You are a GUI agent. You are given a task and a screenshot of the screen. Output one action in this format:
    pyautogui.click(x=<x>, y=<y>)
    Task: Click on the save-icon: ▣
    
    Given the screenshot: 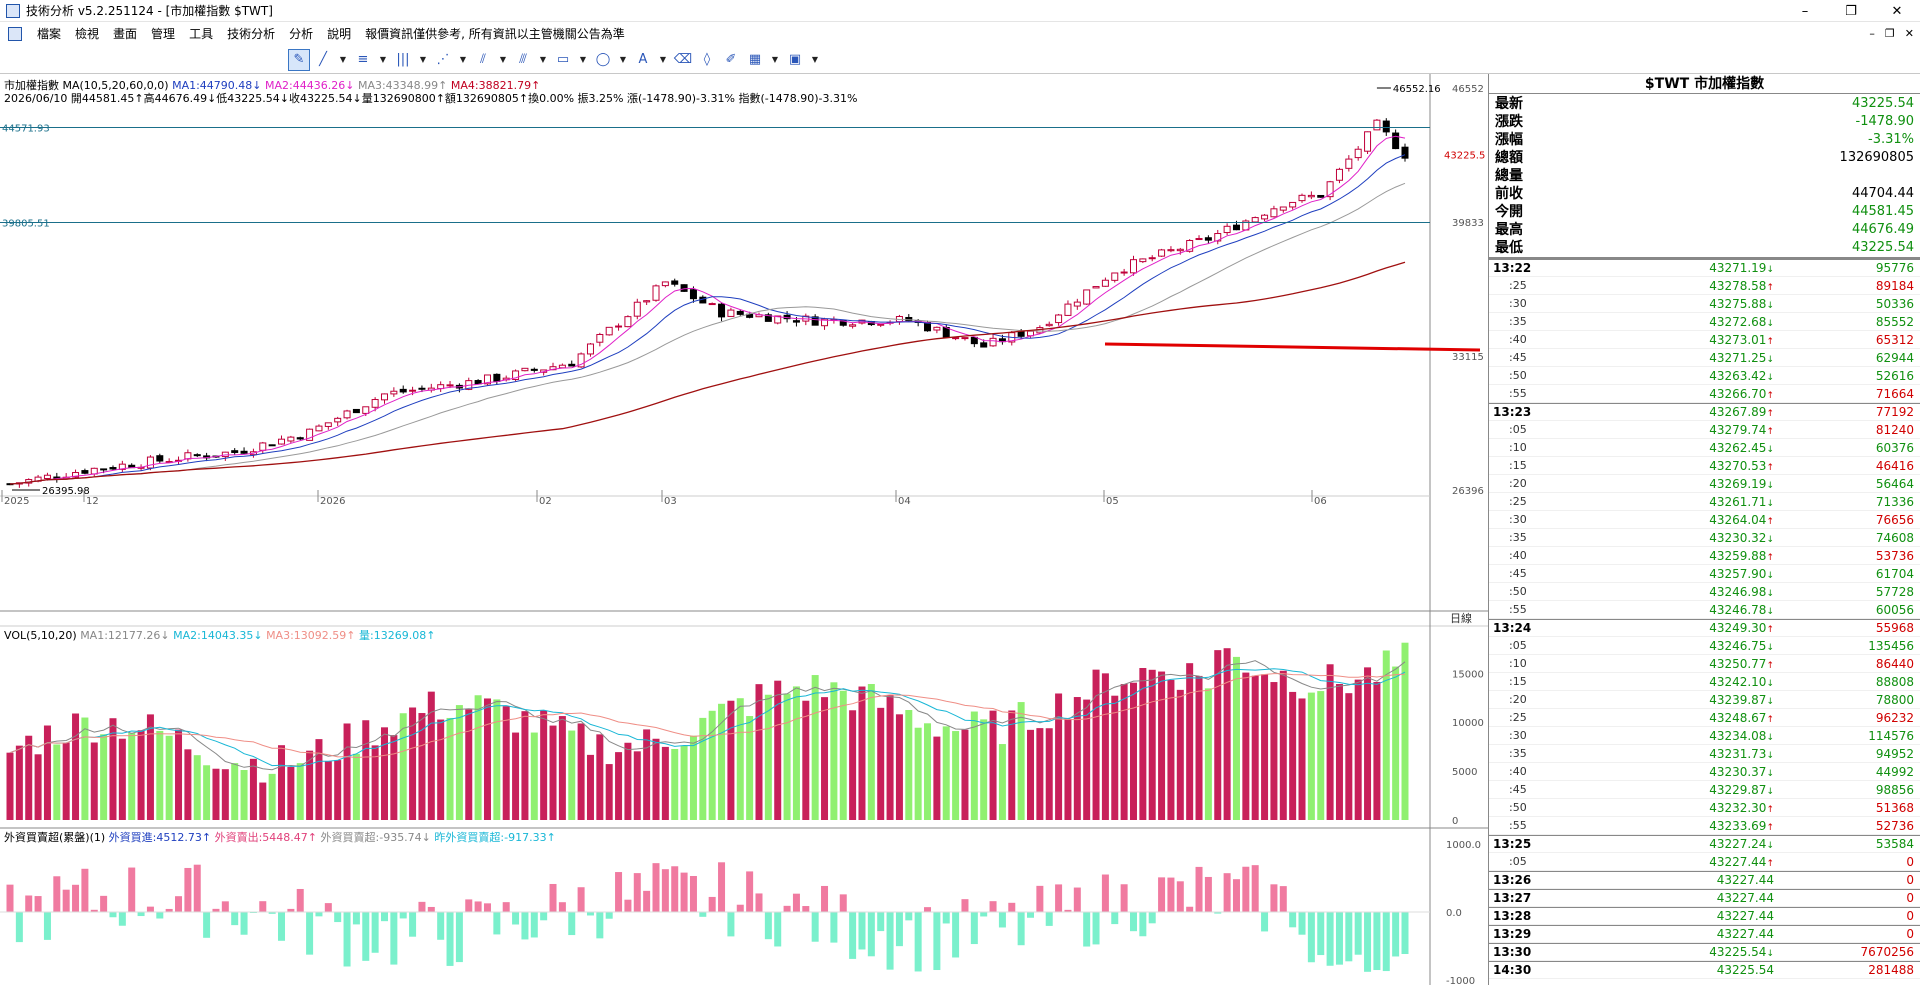 What is the action you would take?
    pyautogui.click(x=795, y=60)
    